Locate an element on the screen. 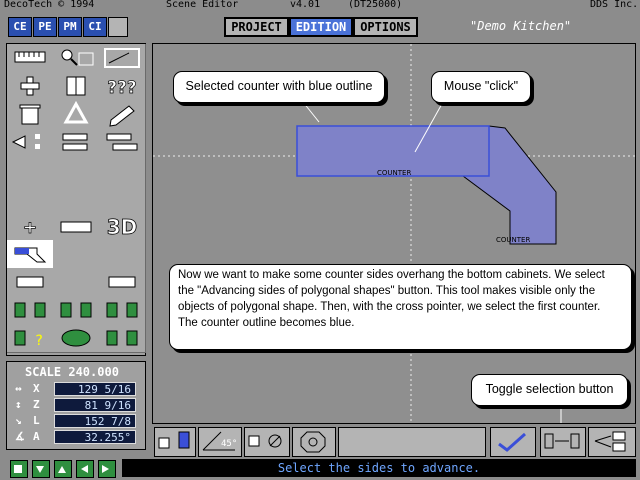 This screenshot has height=480, width=640. group-query-button: ? is located at coordinates (30, 338).